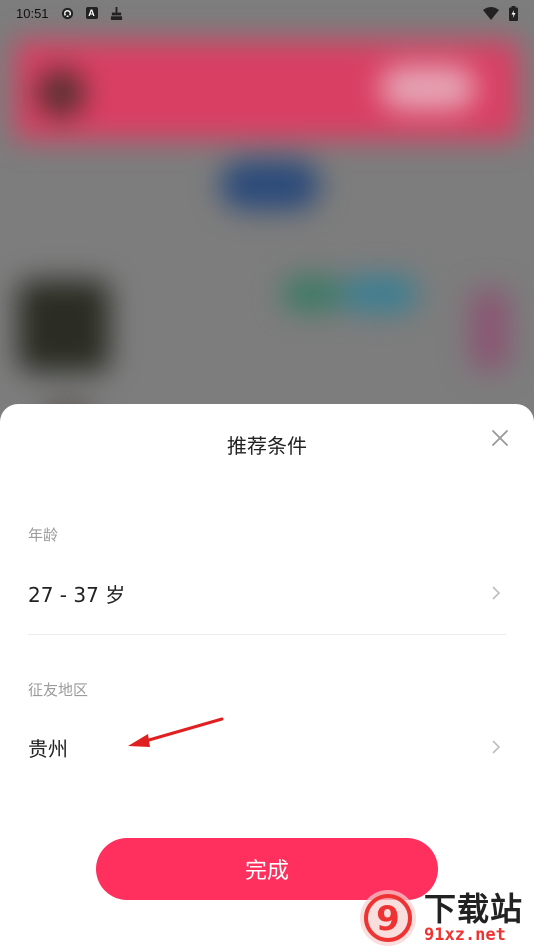 The height and width of the screenshot is (952, 534). What do you see at coordinates (67, 13) in the screenshot?
I see `sync-icon` at bounding box center [67, 13].